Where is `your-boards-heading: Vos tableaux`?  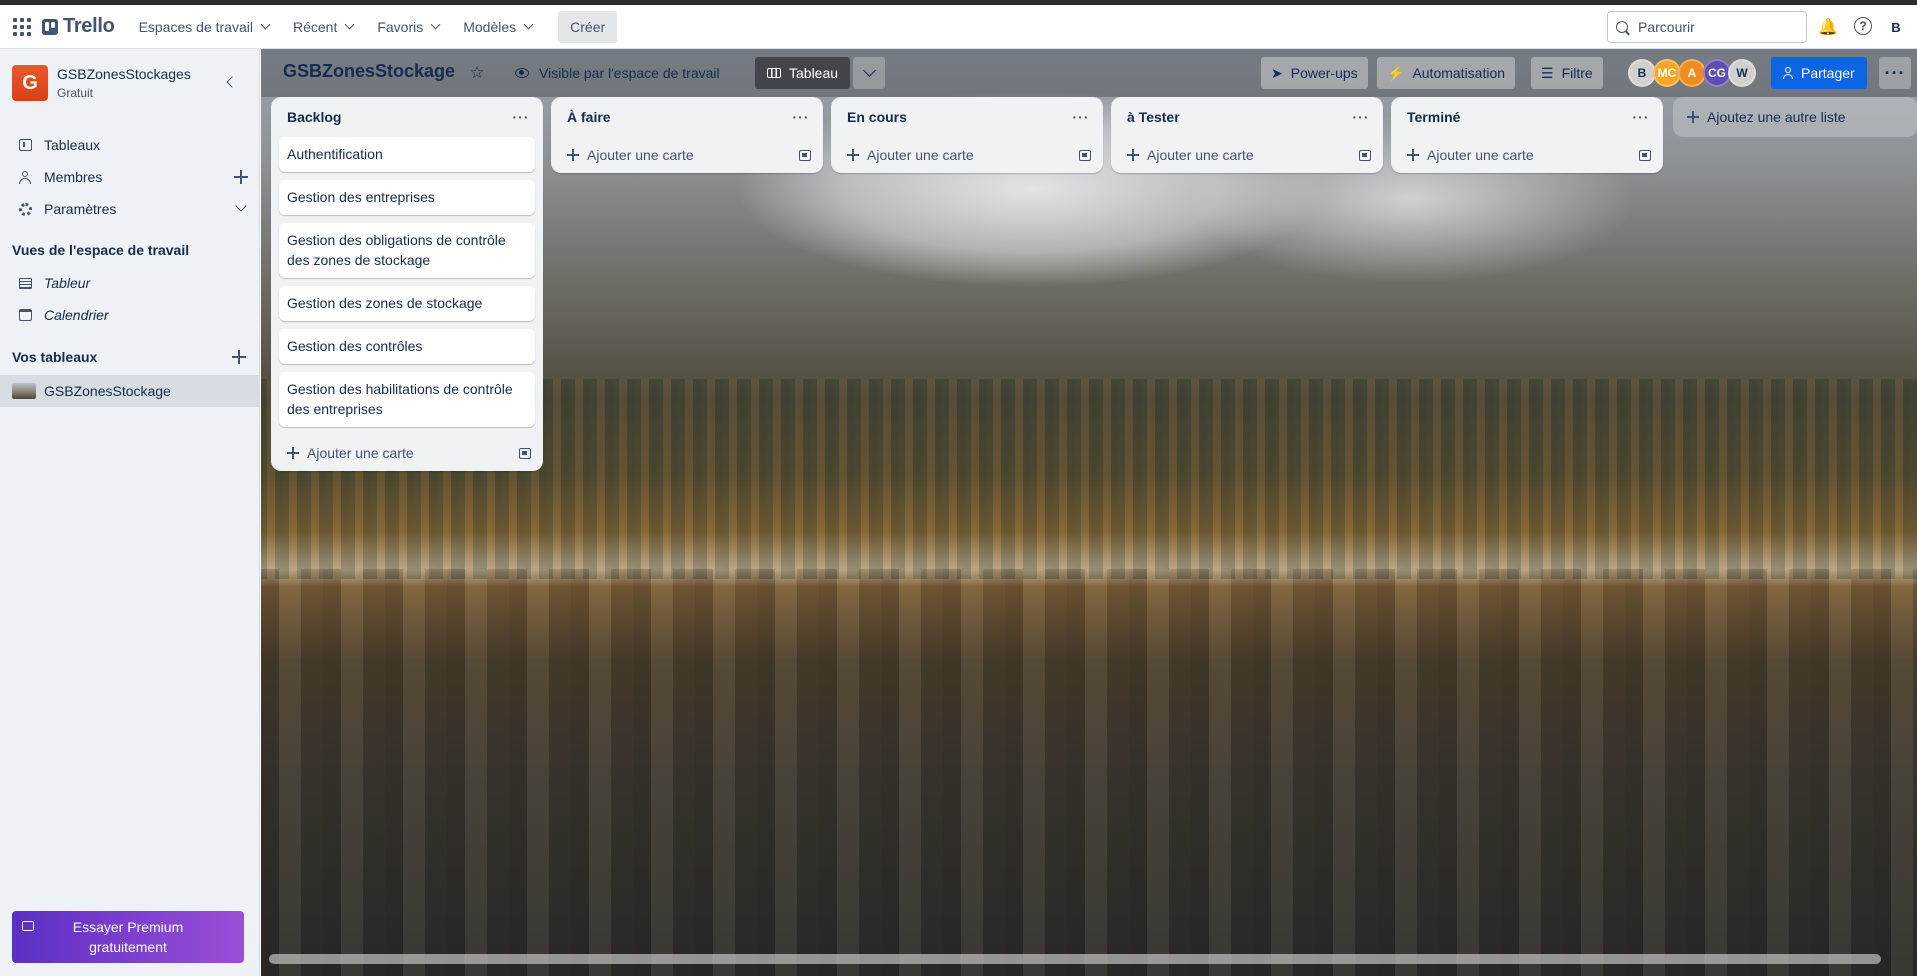
your-boards-heading: Vos tableaux is located at coordinates (55, 357).